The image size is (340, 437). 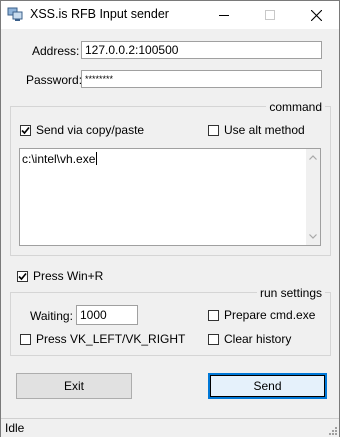 I want to click on password-input, so click(x=201, y=79).